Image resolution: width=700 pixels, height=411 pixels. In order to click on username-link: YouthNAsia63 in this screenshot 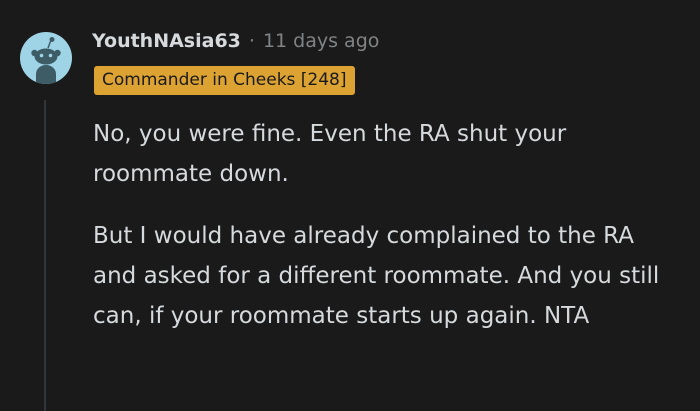, I will do `click(166, 41)`.